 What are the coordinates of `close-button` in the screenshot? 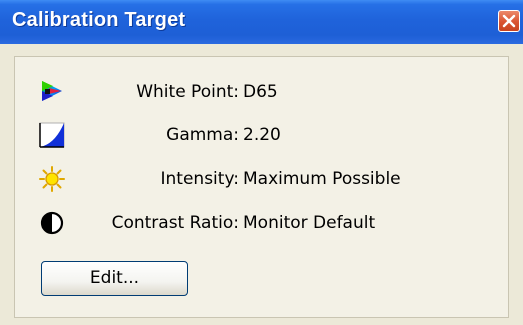 It's located at (509, 21).